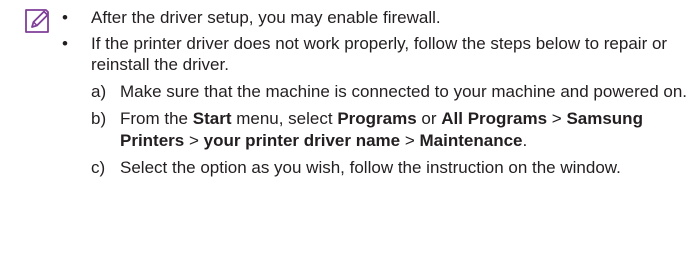 This screenshot has height=259, width=698. I want to click on menu-name-all-programs: All Programs, so click(494, 118).